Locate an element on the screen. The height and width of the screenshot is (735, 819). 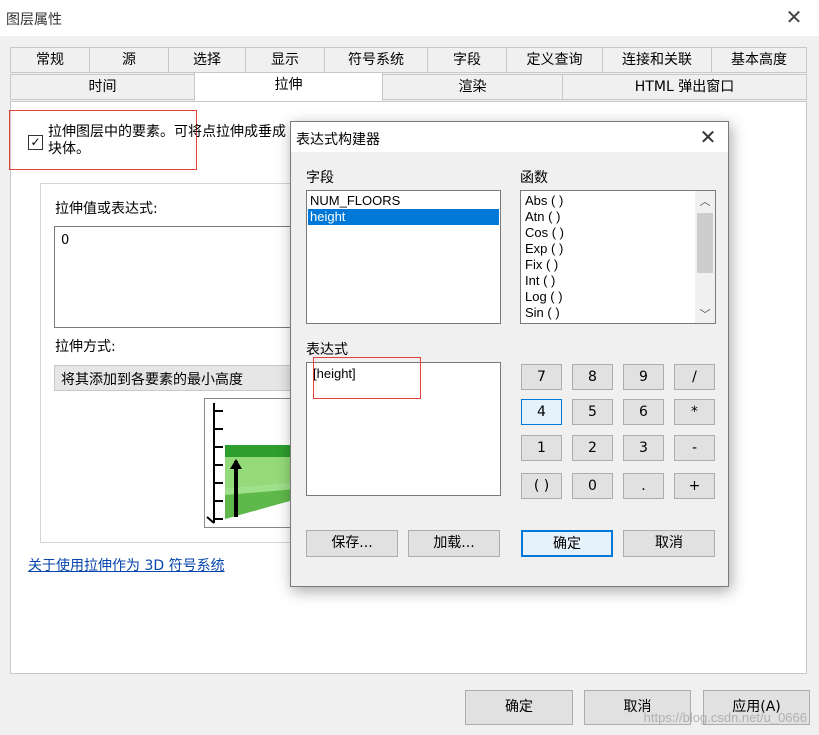
calc-button-4: 4 is located at coordinates (541, 412).